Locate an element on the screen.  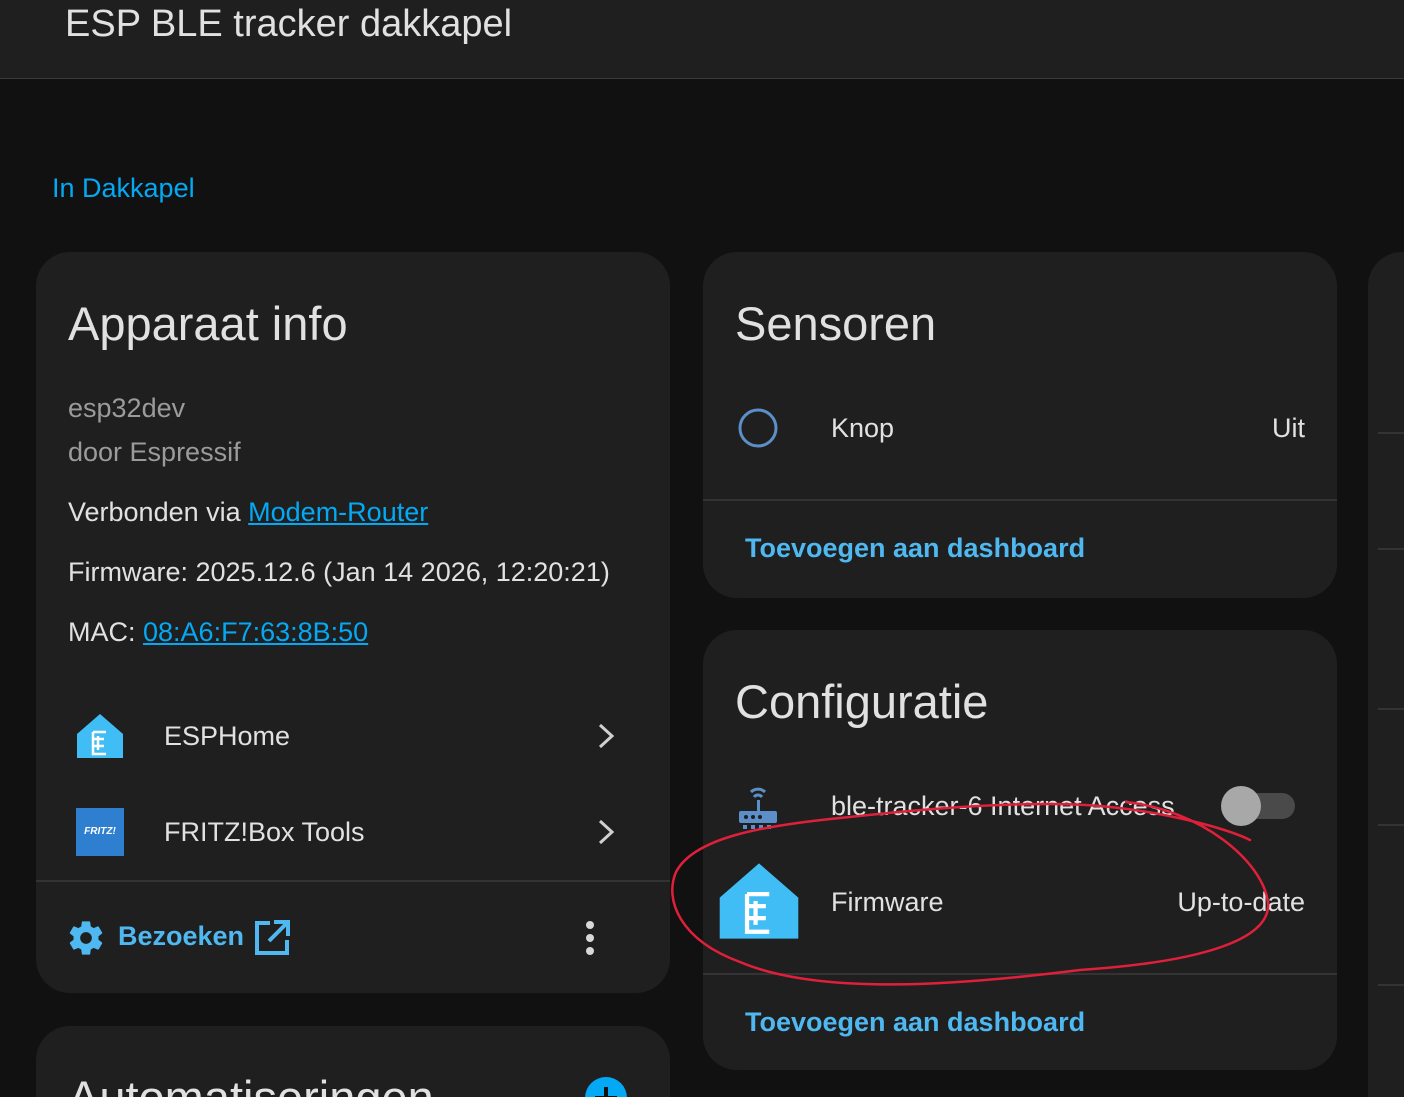
integration-row-fritzbox: FRITZ! FRITZ!Box Tools is located at coordinates (353, 834).